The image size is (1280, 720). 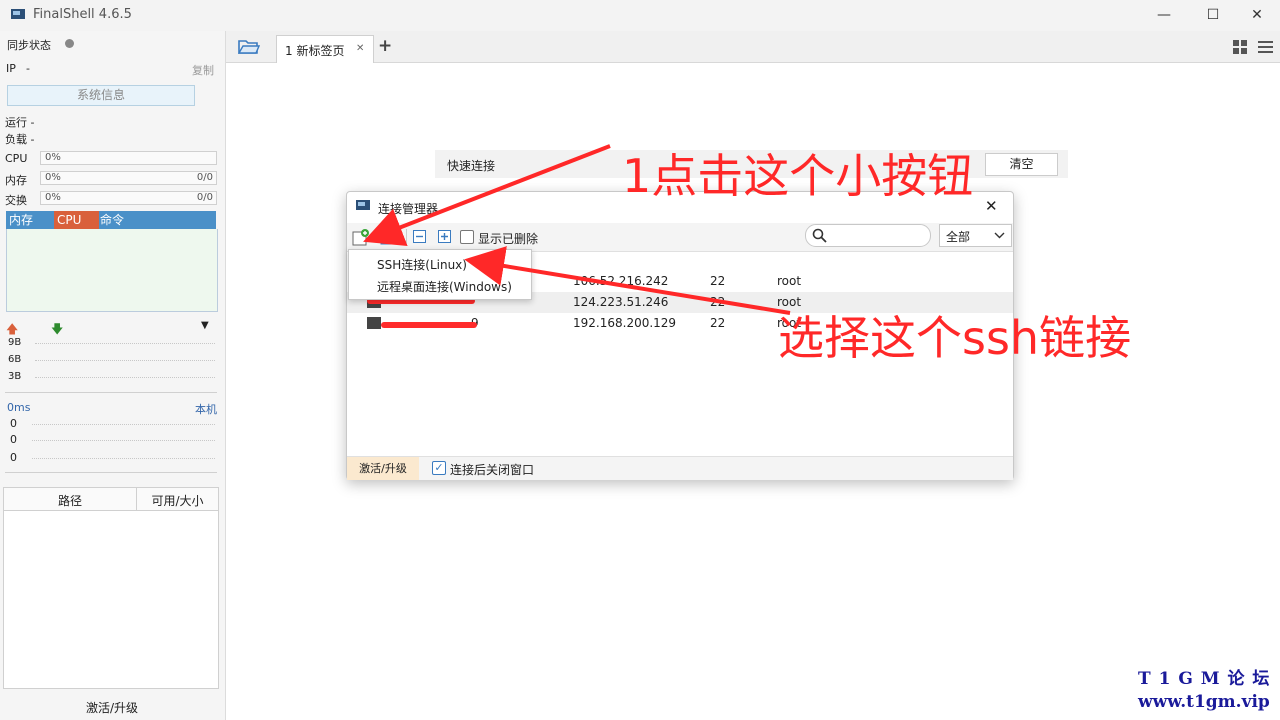 What do you see at coordinates (177, 500) in the screenshot?
I see `disk-size-header: 可用/大小` at bounding box center [177, 500].